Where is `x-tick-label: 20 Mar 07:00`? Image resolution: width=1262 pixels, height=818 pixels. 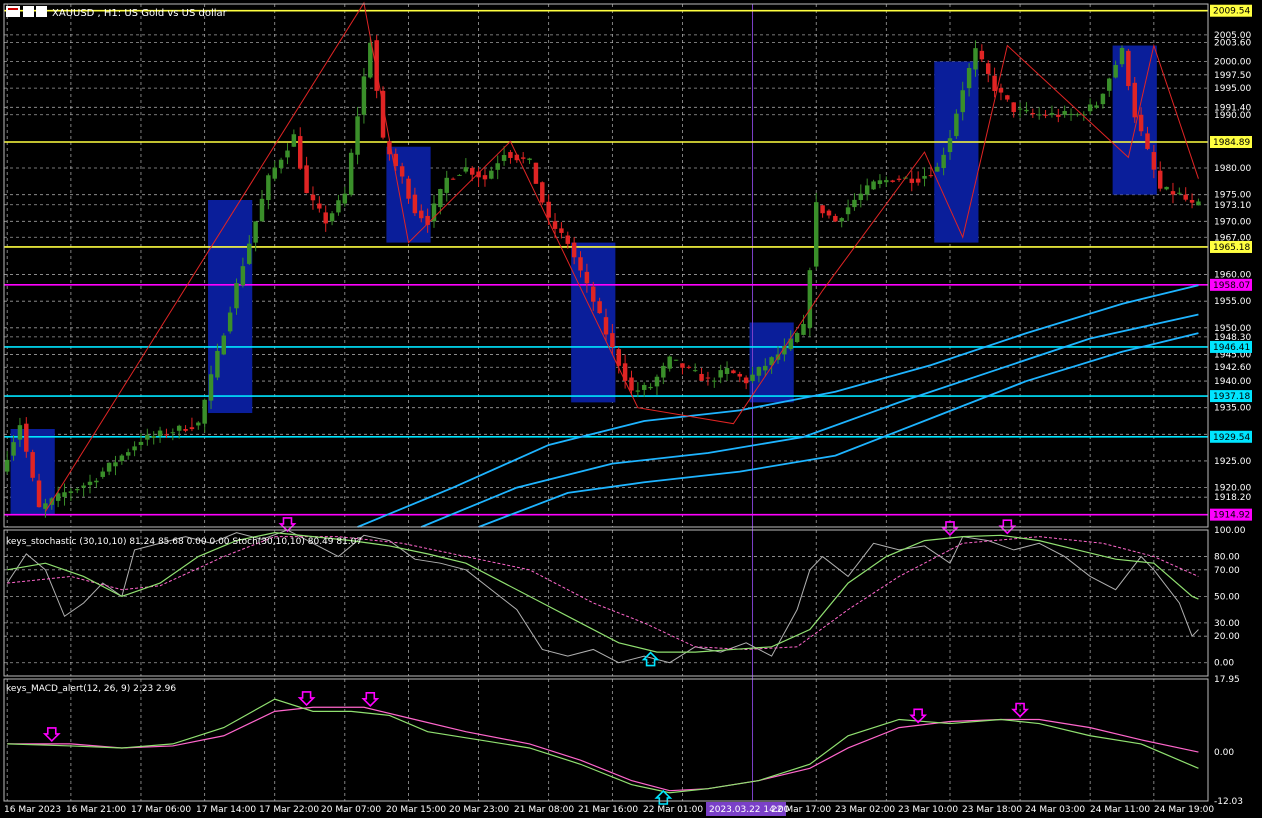
x-tick-label: 20 Mar 07:00 is located at coordinates (351, 810).